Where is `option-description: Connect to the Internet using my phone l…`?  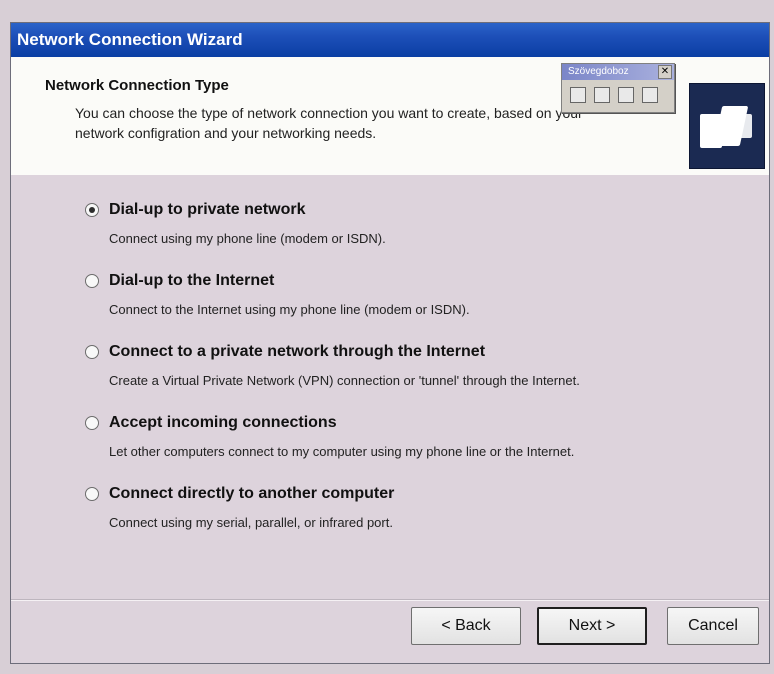 option-description: Connect to the Internet using my phone l… is located at coordinates (289, 309).